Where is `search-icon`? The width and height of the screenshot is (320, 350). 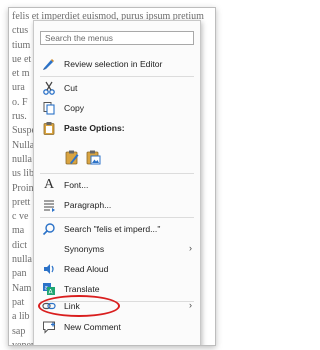 search-icon is located at coordinates (49, 229).